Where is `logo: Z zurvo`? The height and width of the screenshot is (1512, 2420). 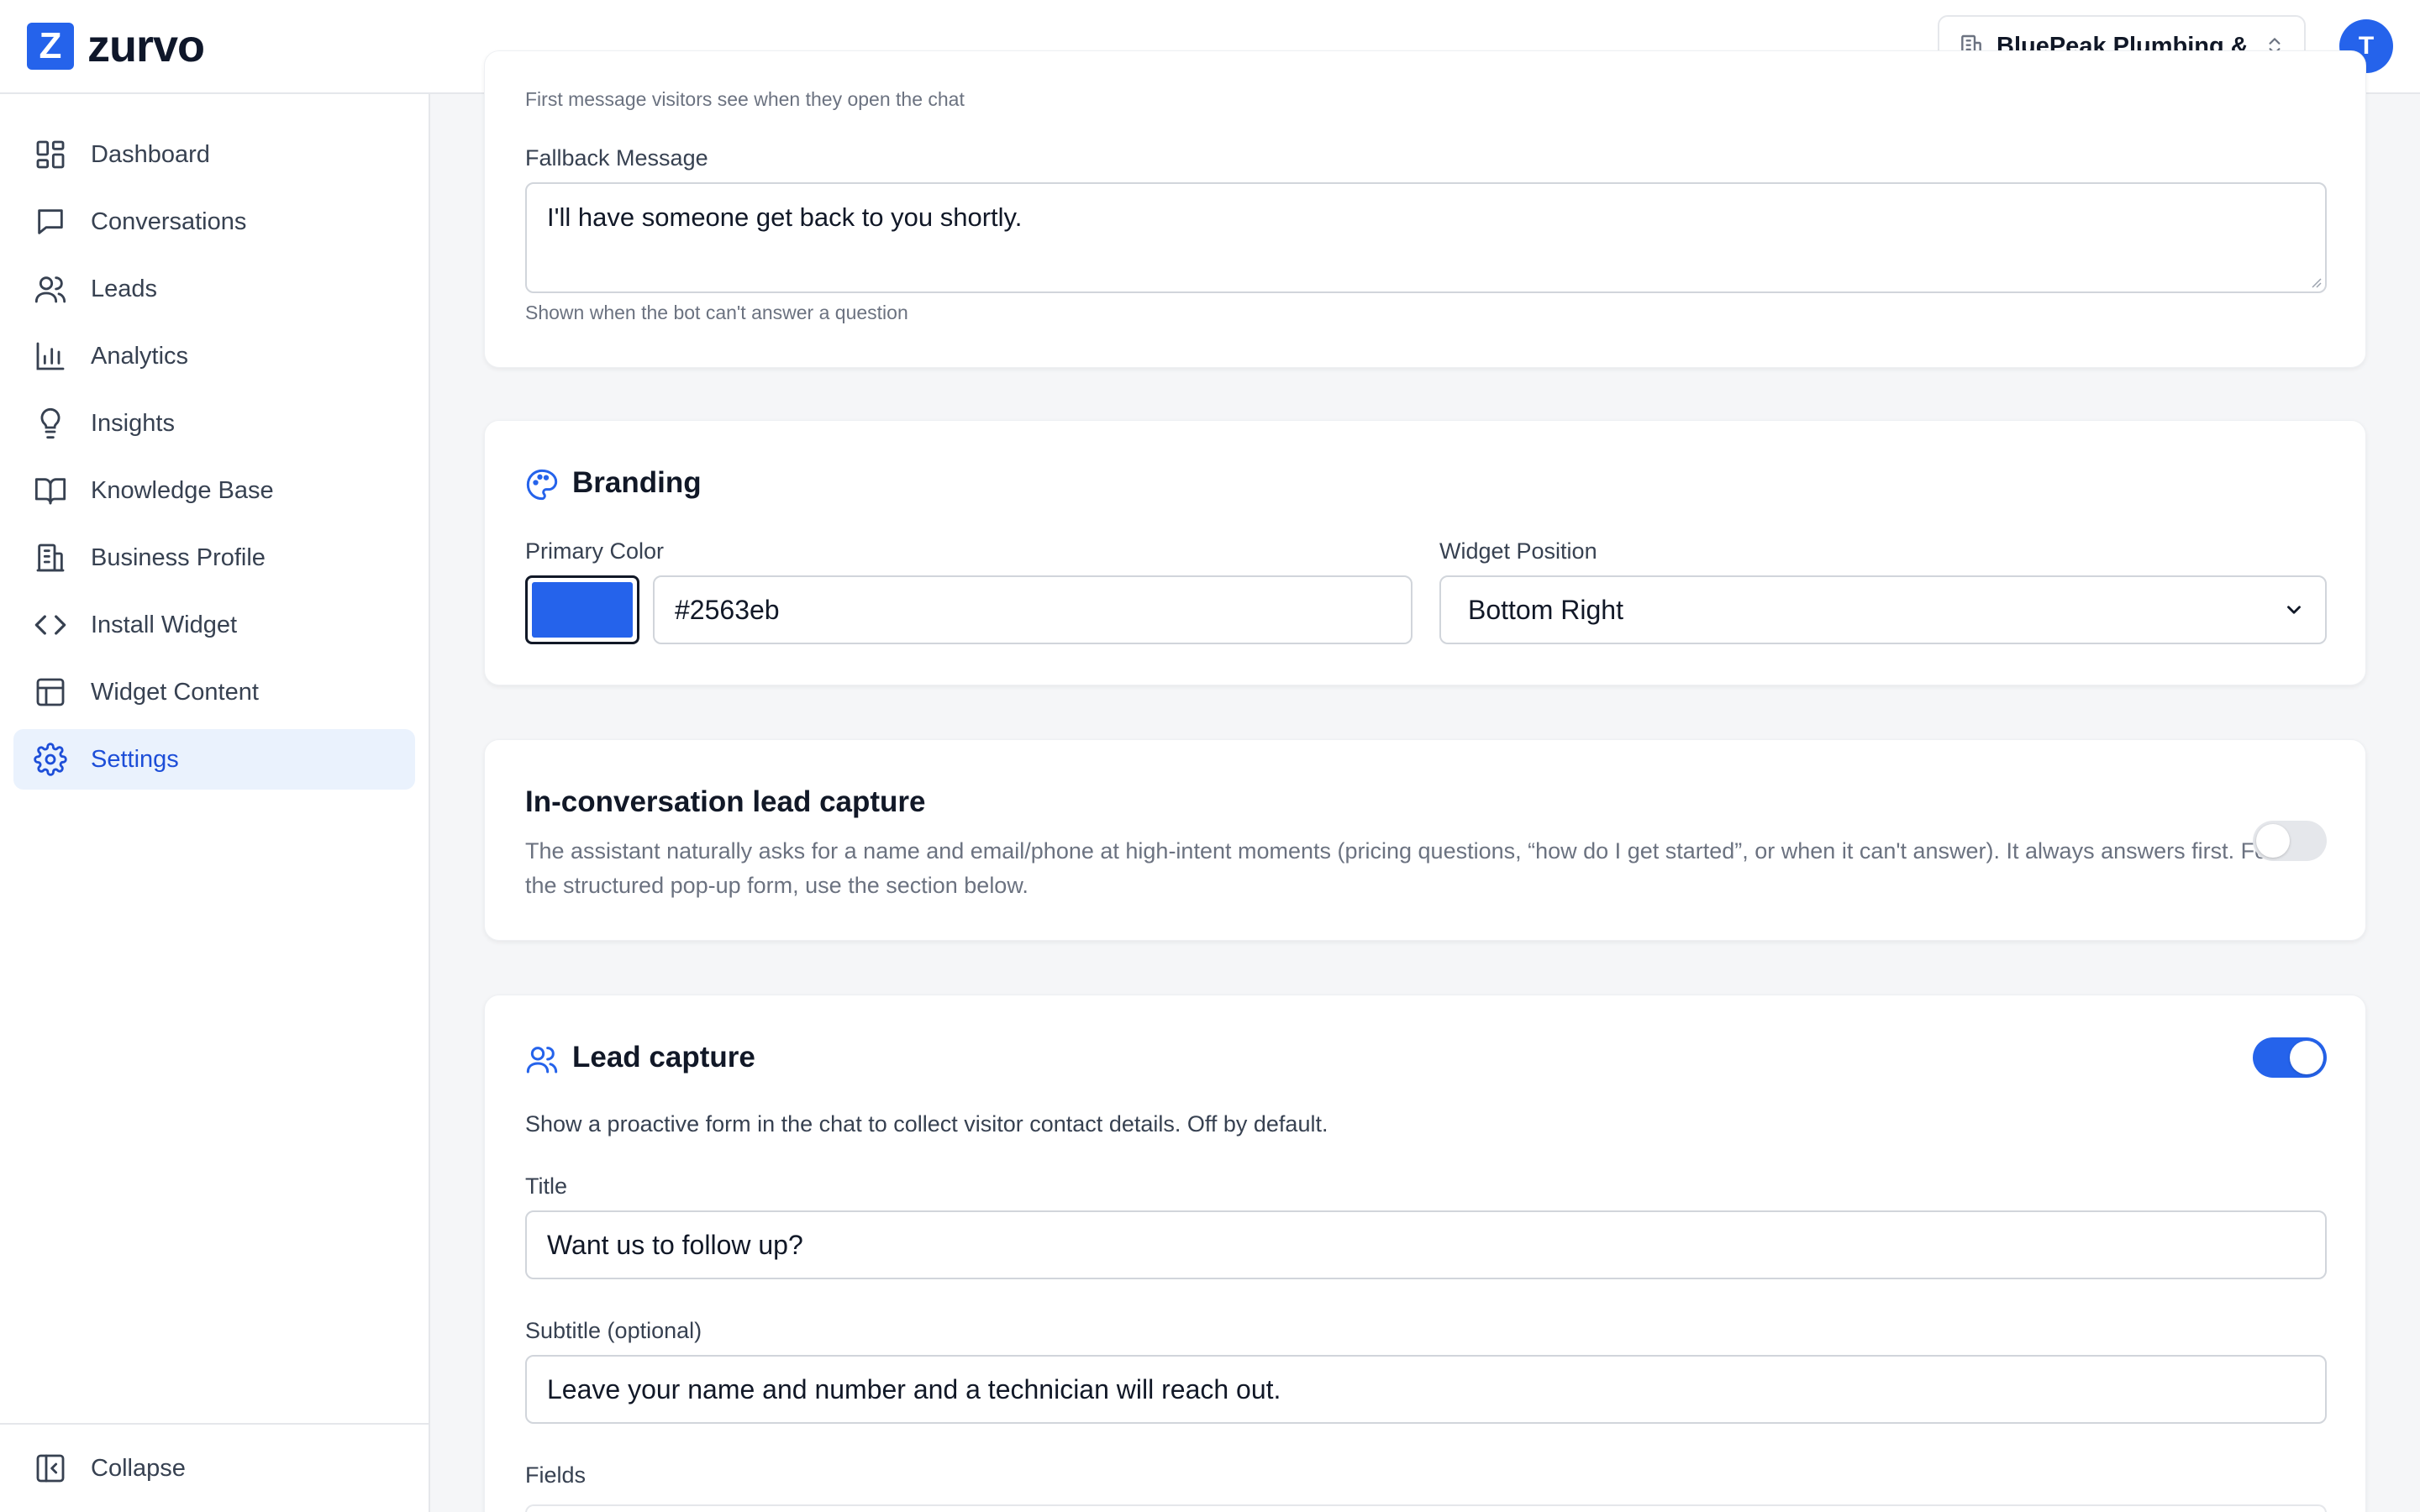
logo: Z zurvo is located at coordinates (116, 46).